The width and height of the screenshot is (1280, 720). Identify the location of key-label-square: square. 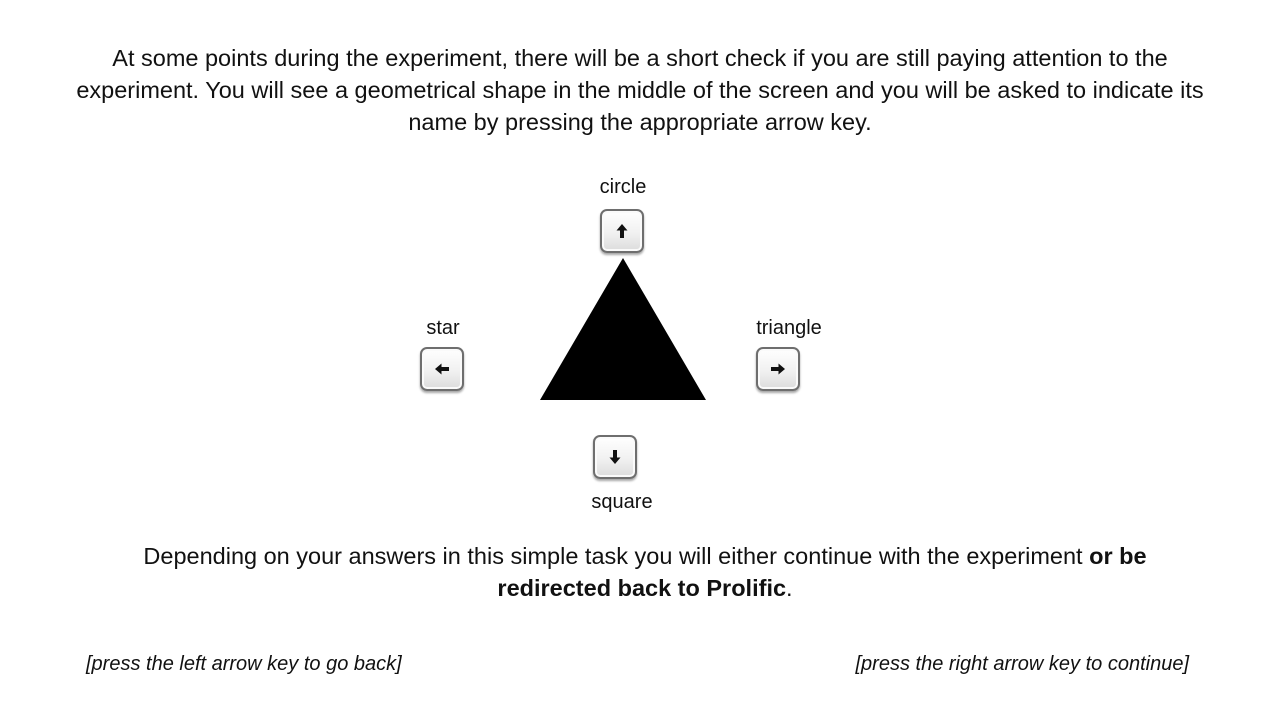
(622, 502).